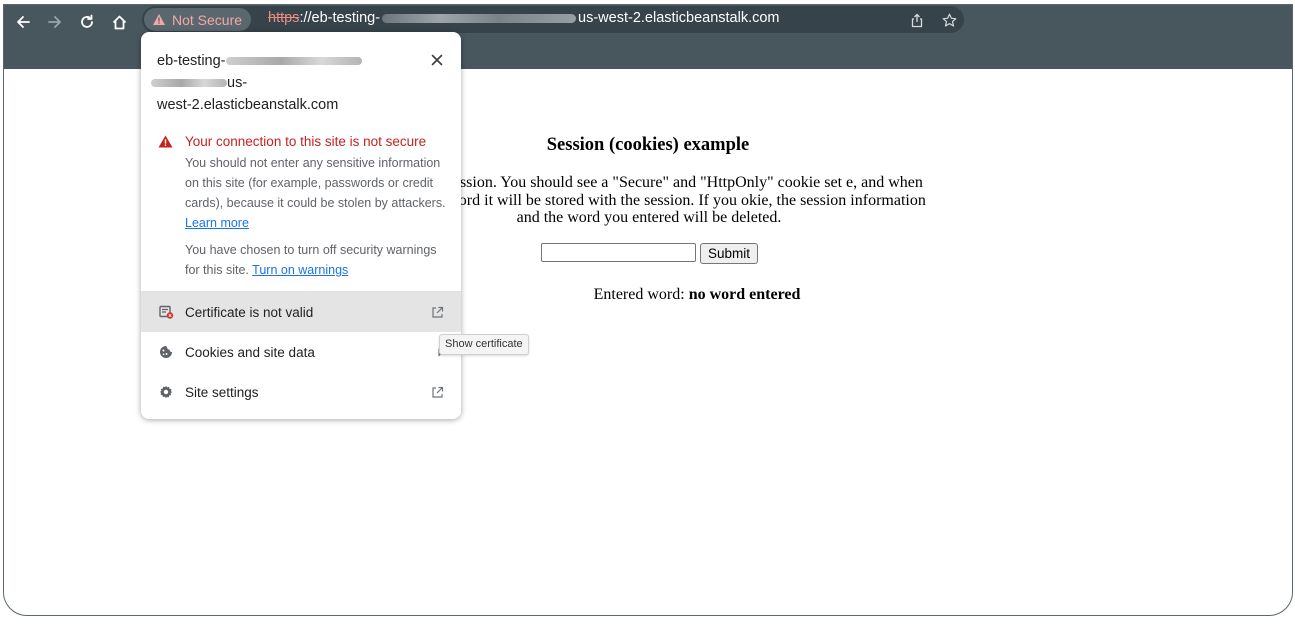  Describe the element at coordinates (166, 392) in the screenshot. I see `gear-icon` at that location.